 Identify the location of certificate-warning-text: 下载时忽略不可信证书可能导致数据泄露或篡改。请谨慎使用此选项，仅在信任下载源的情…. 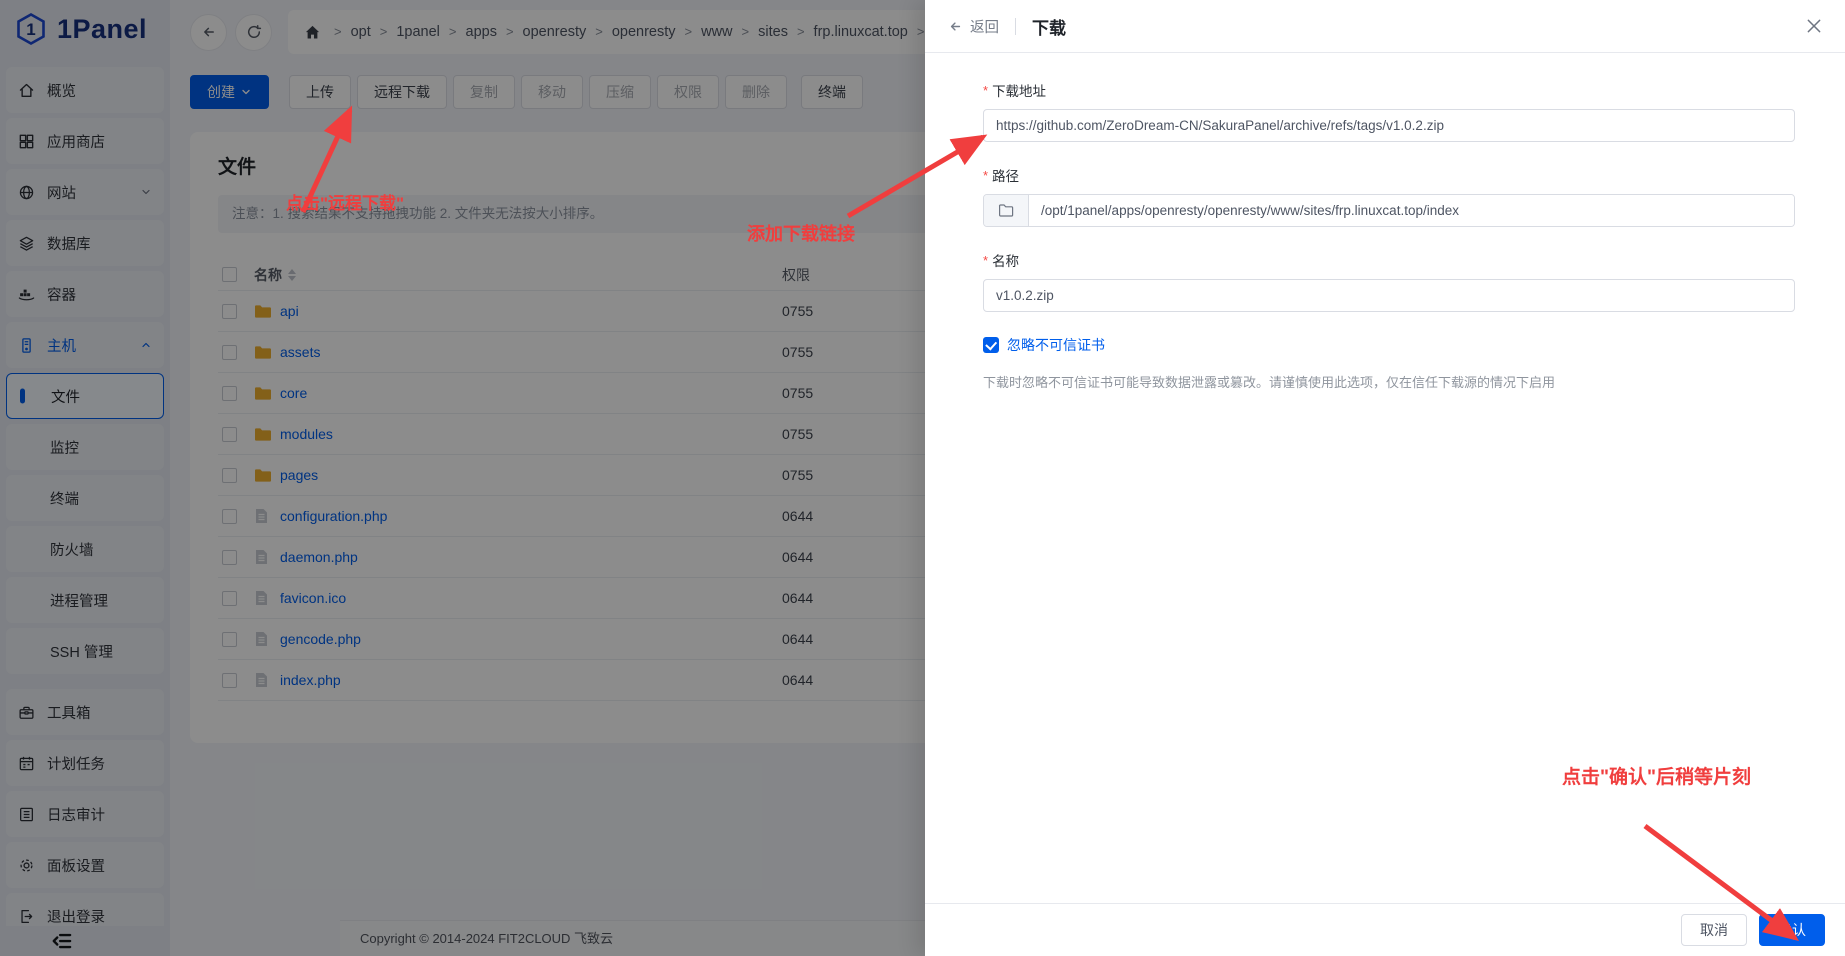
(1269, 382).